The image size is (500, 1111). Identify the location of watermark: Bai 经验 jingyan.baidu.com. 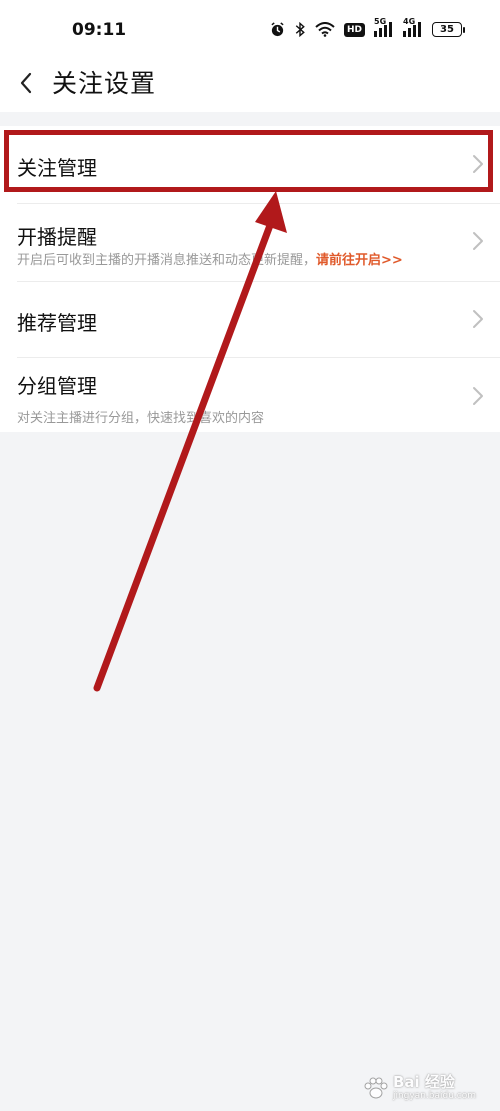
(419, 1089).